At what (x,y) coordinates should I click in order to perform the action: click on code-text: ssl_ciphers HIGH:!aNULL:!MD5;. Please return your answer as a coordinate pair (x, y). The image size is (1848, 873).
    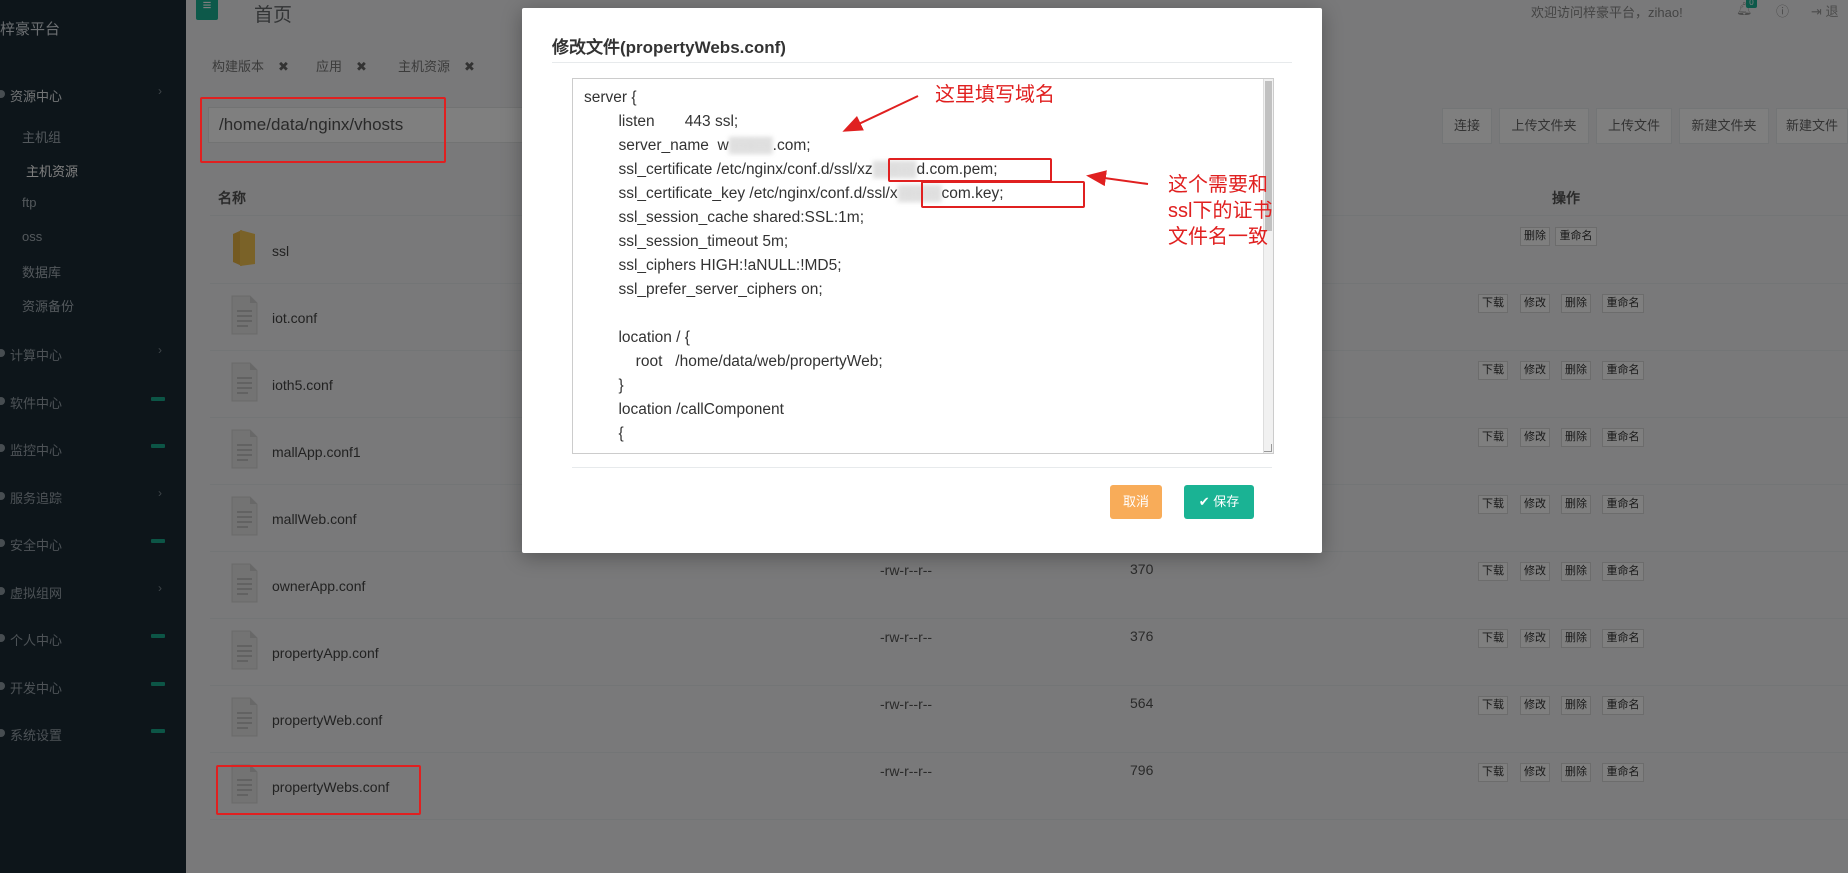
    Looking at the image, I should click on (713, 265).